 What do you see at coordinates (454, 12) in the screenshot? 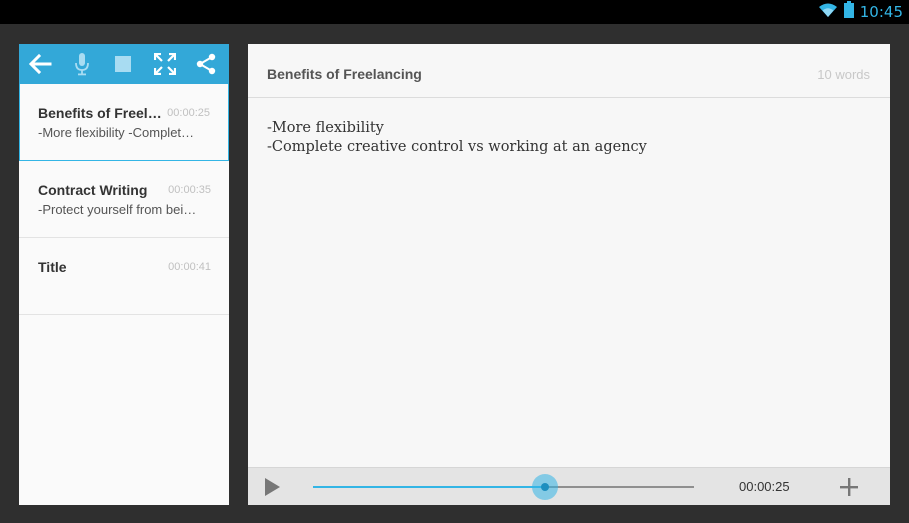
I see `status-bar: 10:45` at bounding box center [454, 12].